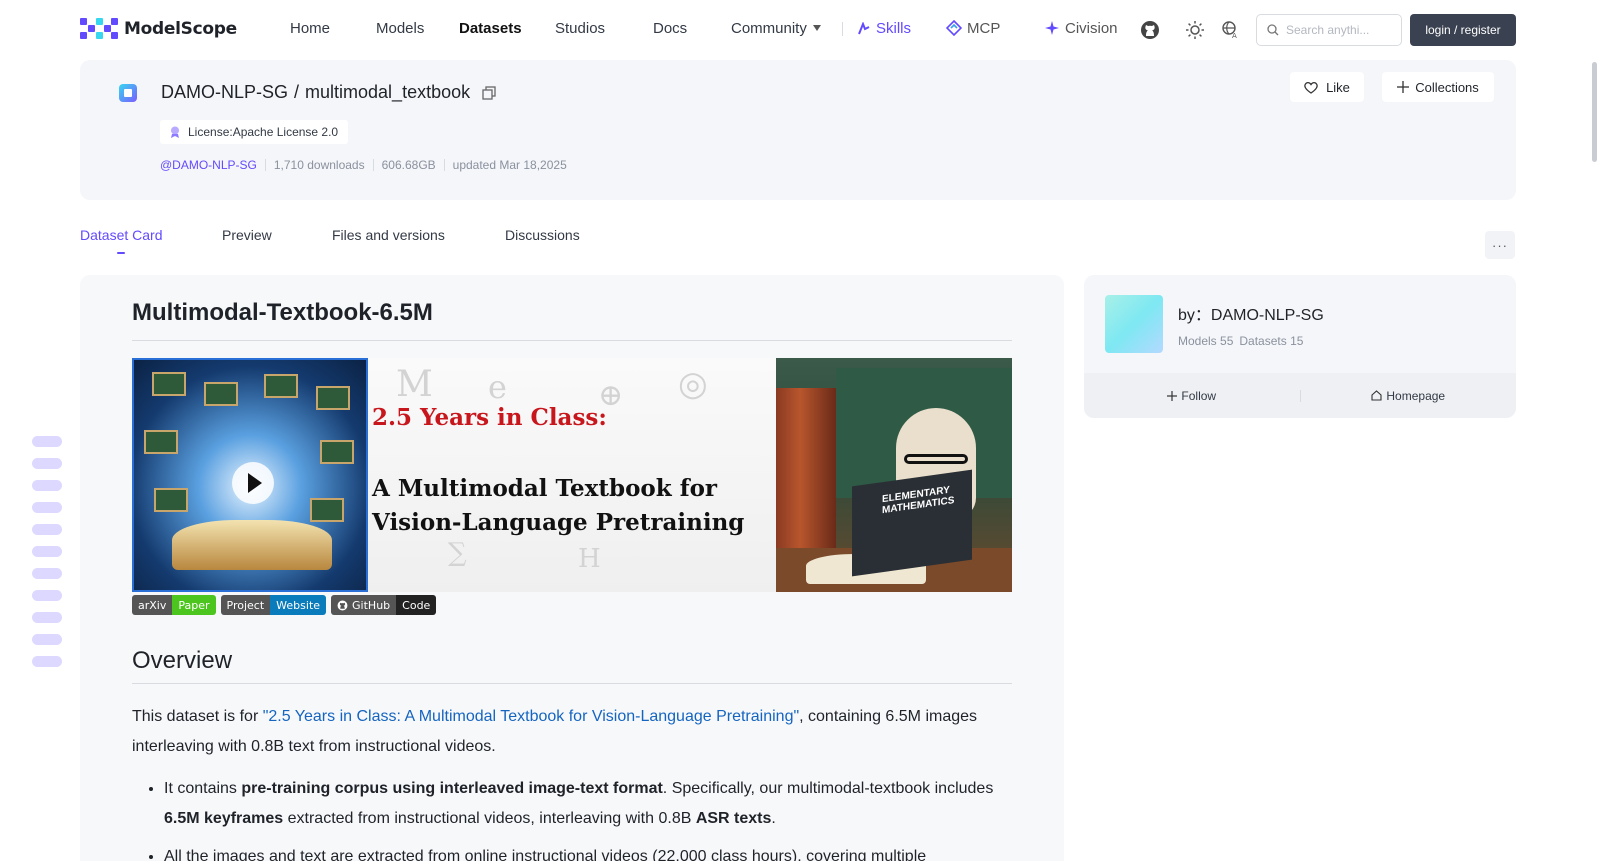  What do you see at coordinates (580, 28) in the screenshot?
I see `nav-studios: Studios` at bounding box center [580, 28].